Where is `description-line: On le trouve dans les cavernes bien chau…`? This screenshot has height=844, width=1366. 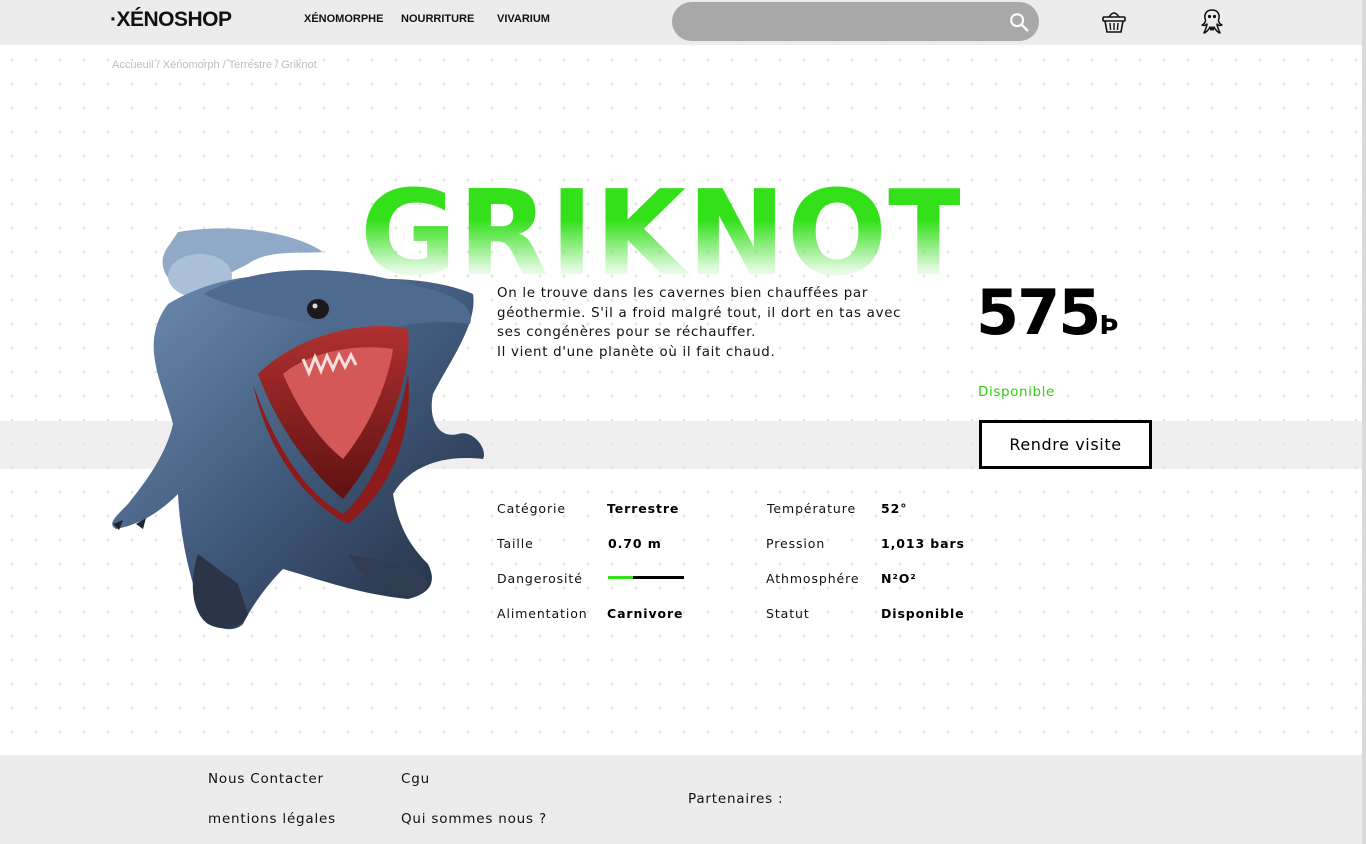 description-line: On le trouve dans les cavernes bien chau… is located at coordinates (683, 293).